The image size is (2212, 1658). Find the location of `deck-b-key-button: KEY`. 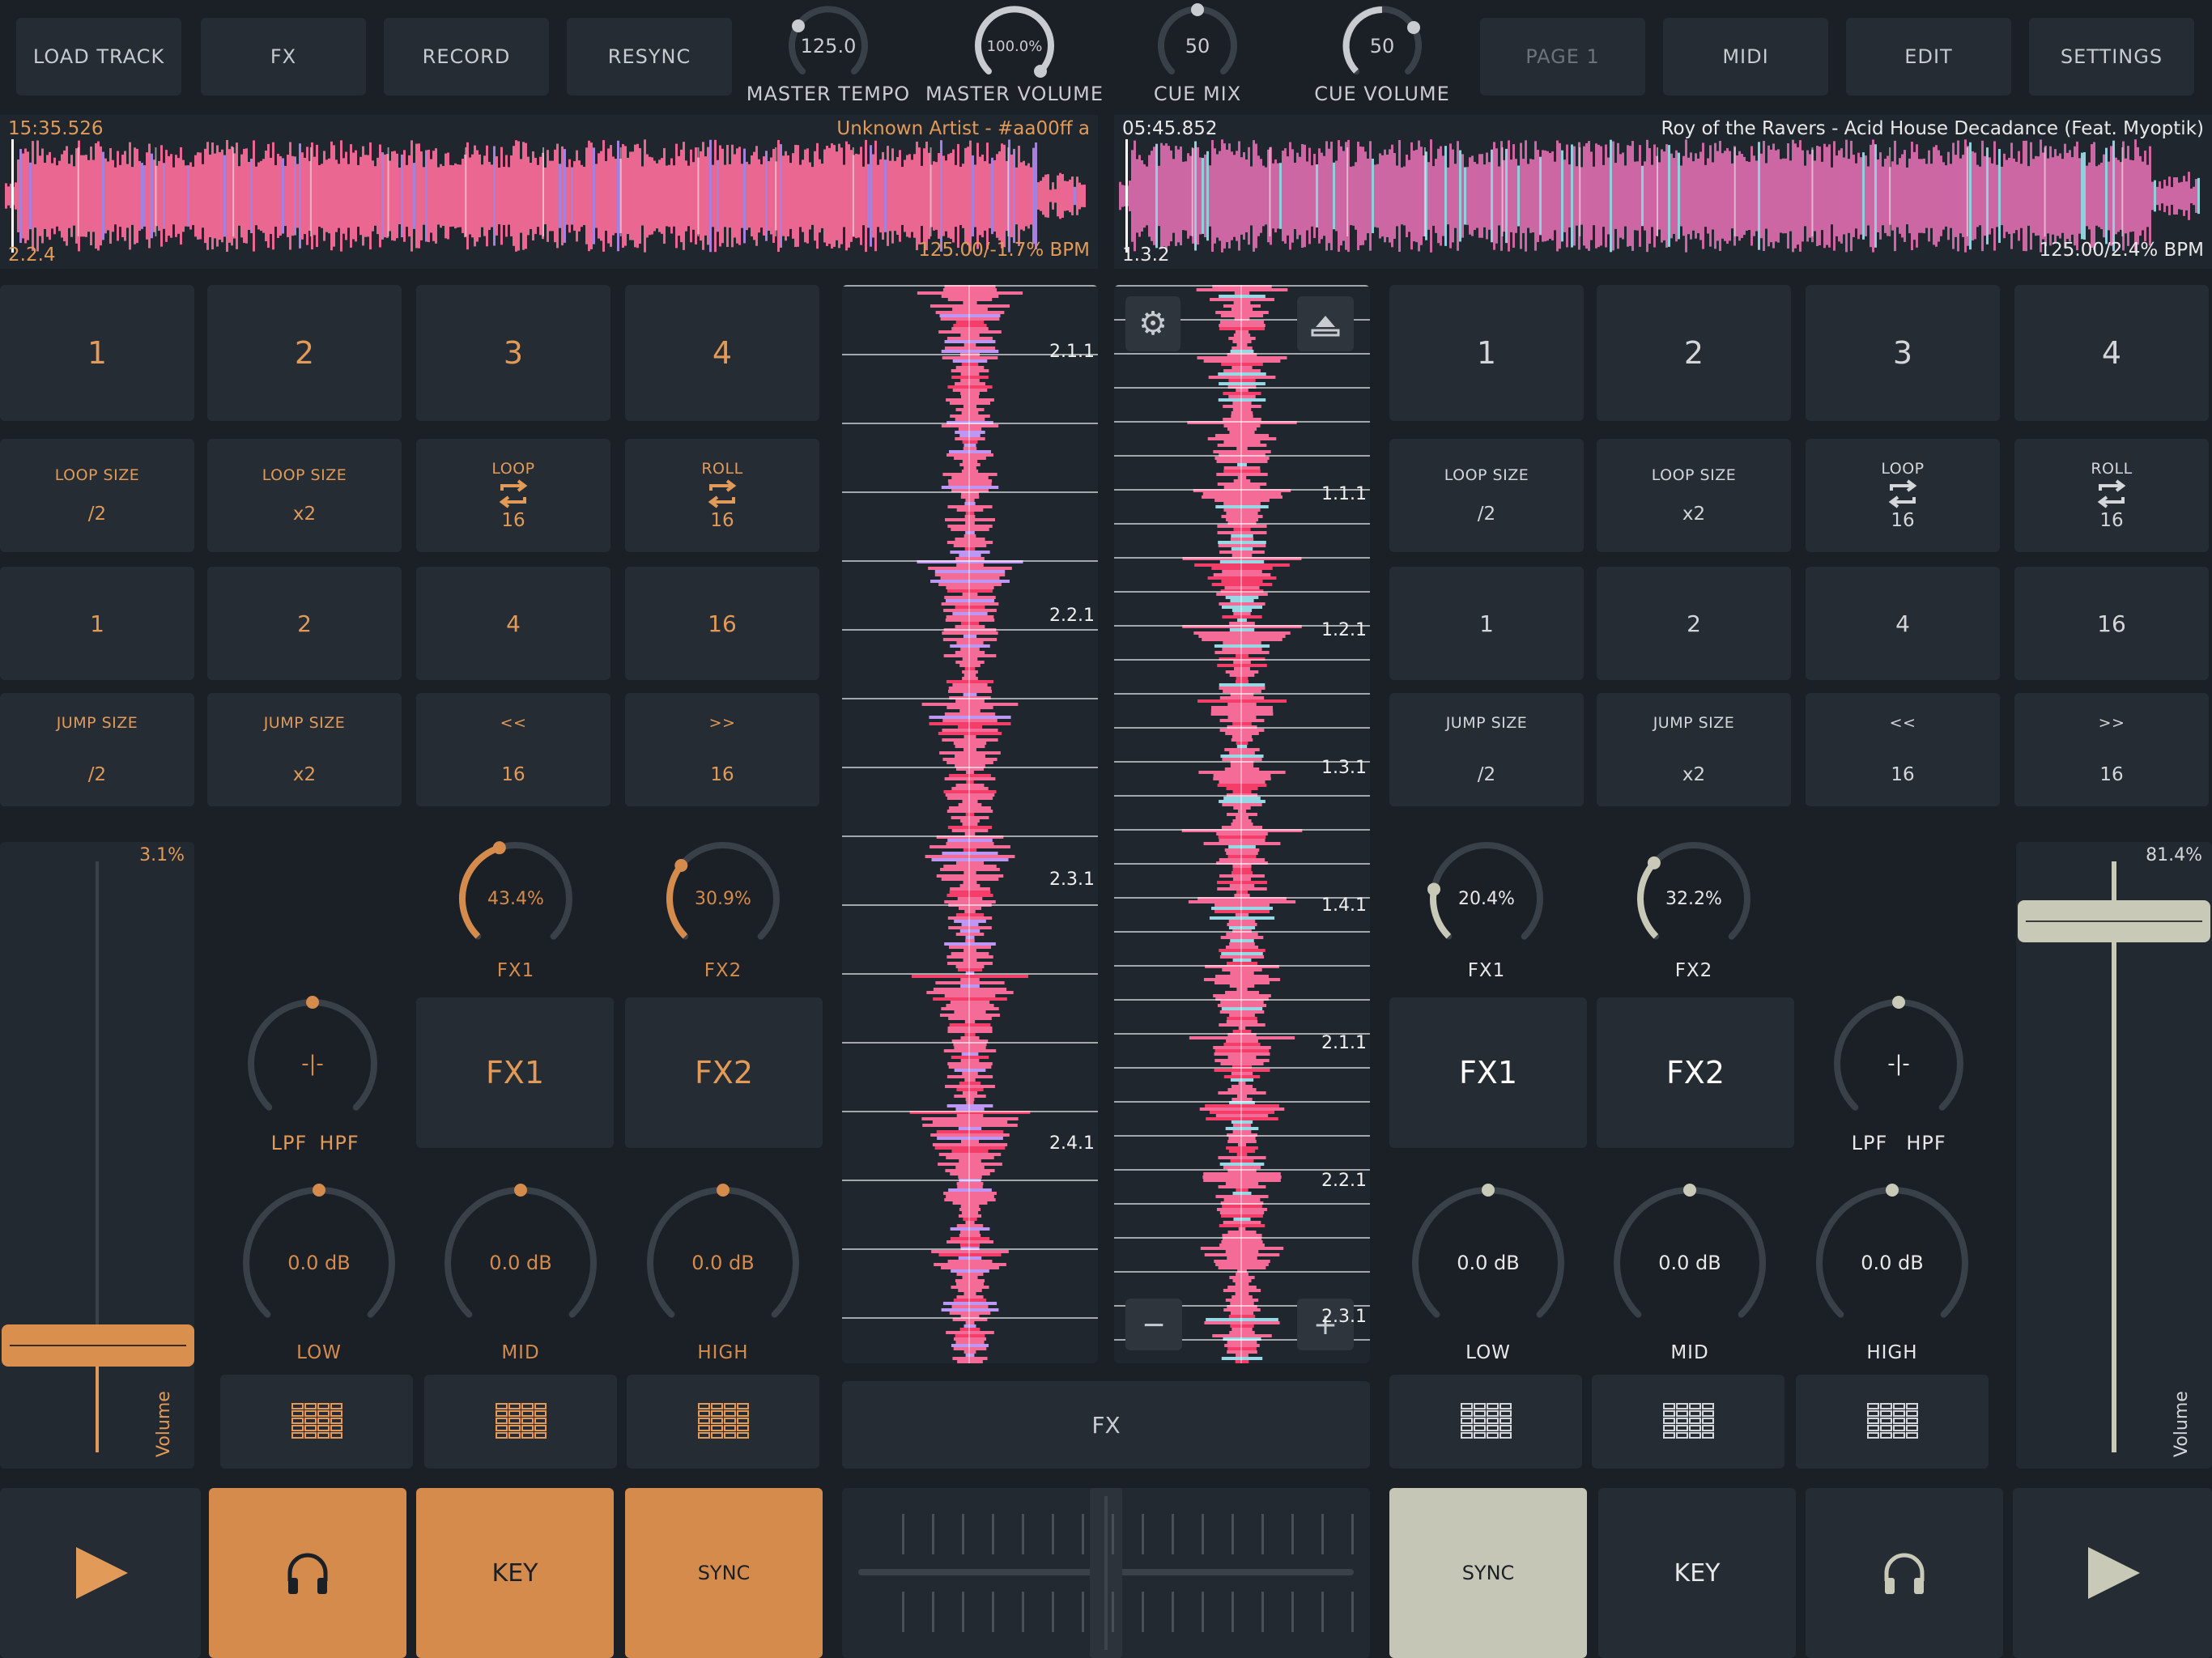

deck-b-key-button: KEY is located at coordinates (1697, 1573).